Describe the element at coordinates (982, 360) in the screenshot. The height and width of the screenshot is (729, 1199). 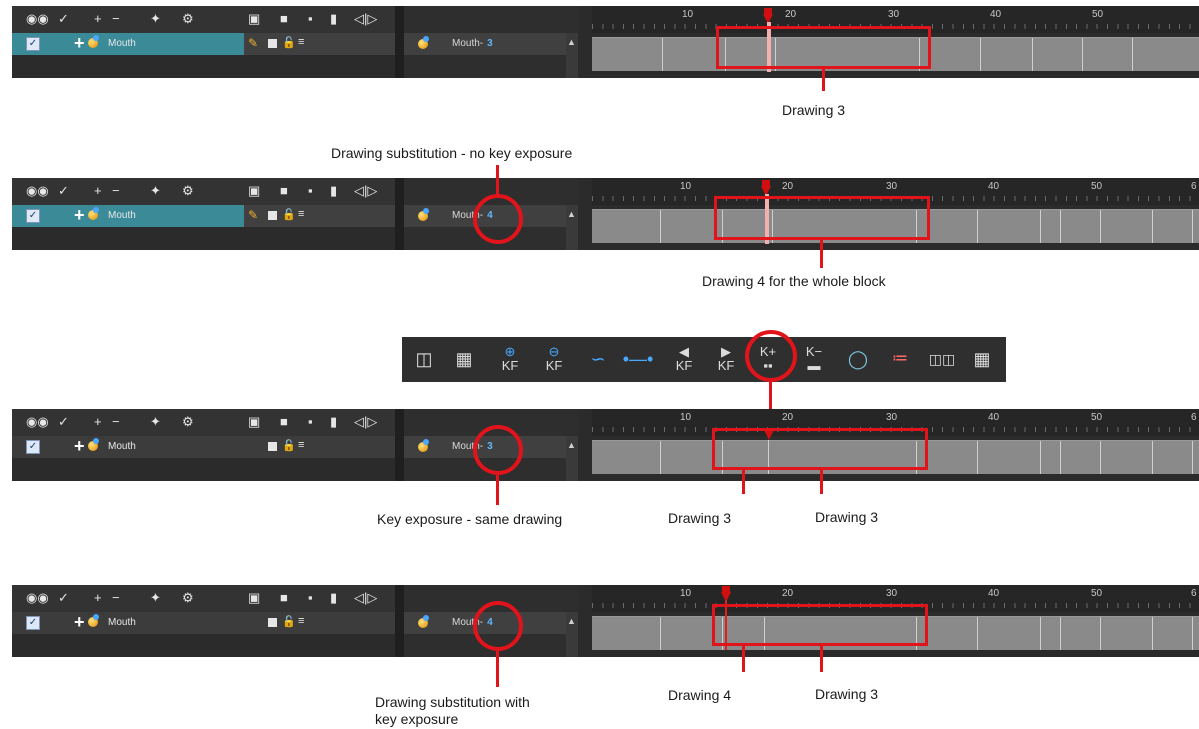
I see `extend-exposure-icon: ▦` at that location.